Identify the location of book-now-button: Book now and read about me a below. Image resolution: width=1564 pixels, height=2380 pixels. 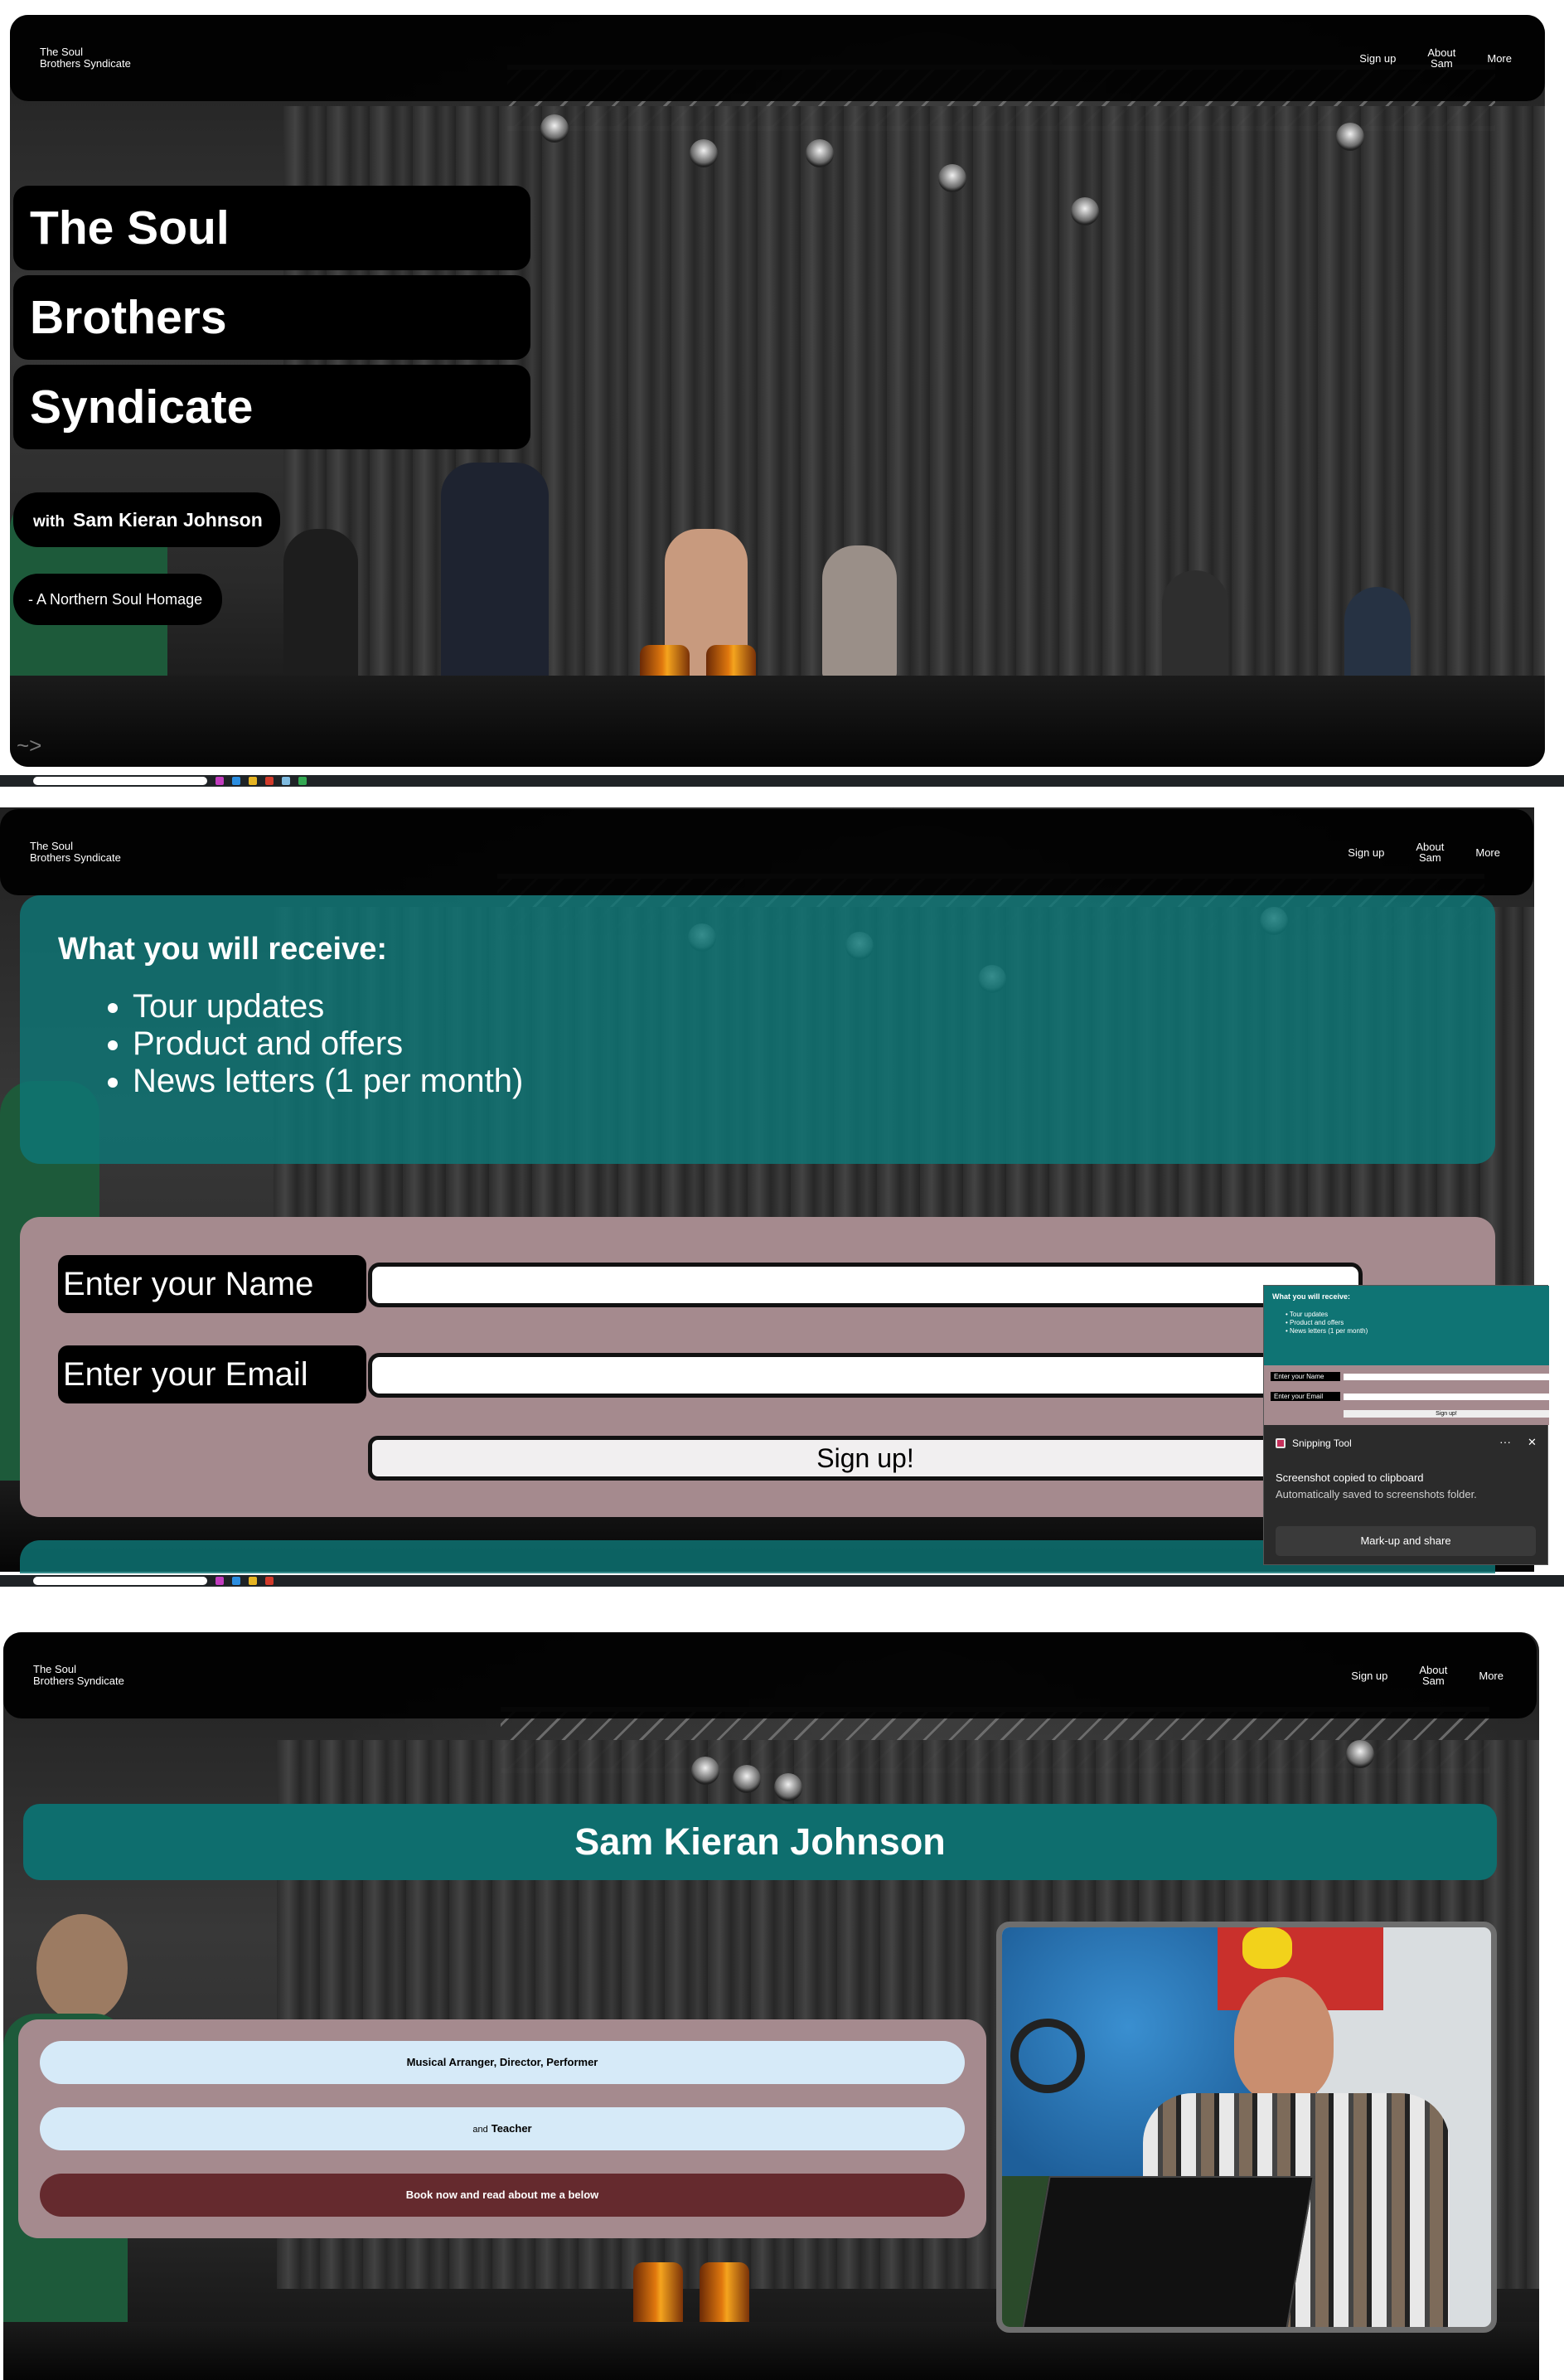
(502, 2195).